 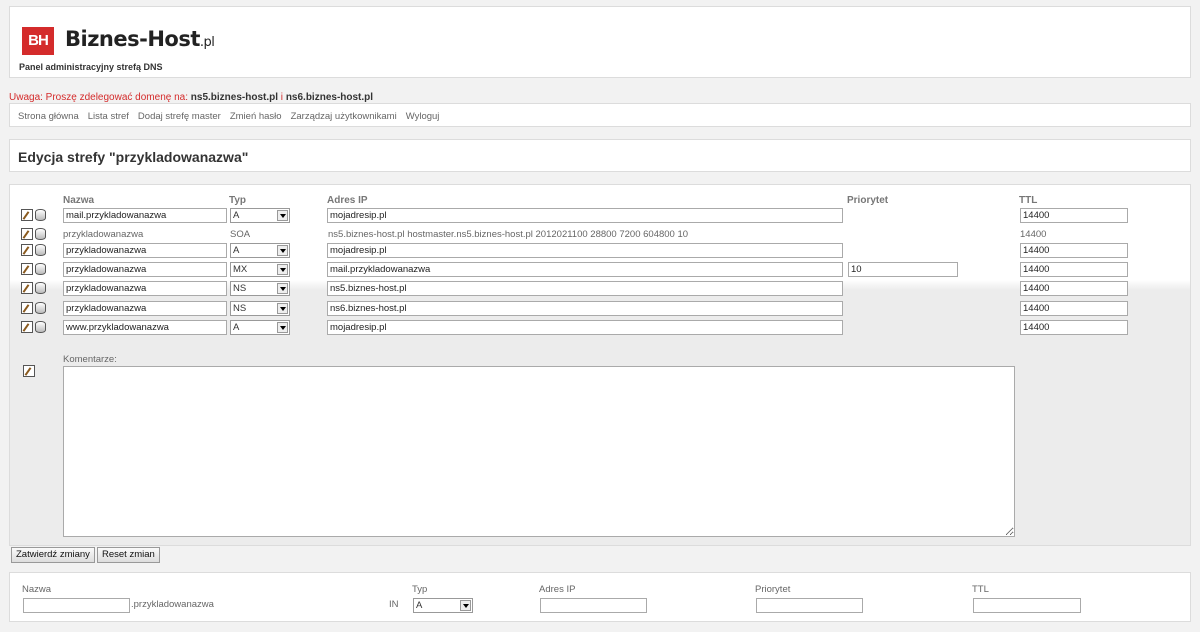 What do you see at coordinates (585, 269) in the screenshot?
I see `record-ip-input: mail.przykladowanazwa` at bounding box center [585, 269].